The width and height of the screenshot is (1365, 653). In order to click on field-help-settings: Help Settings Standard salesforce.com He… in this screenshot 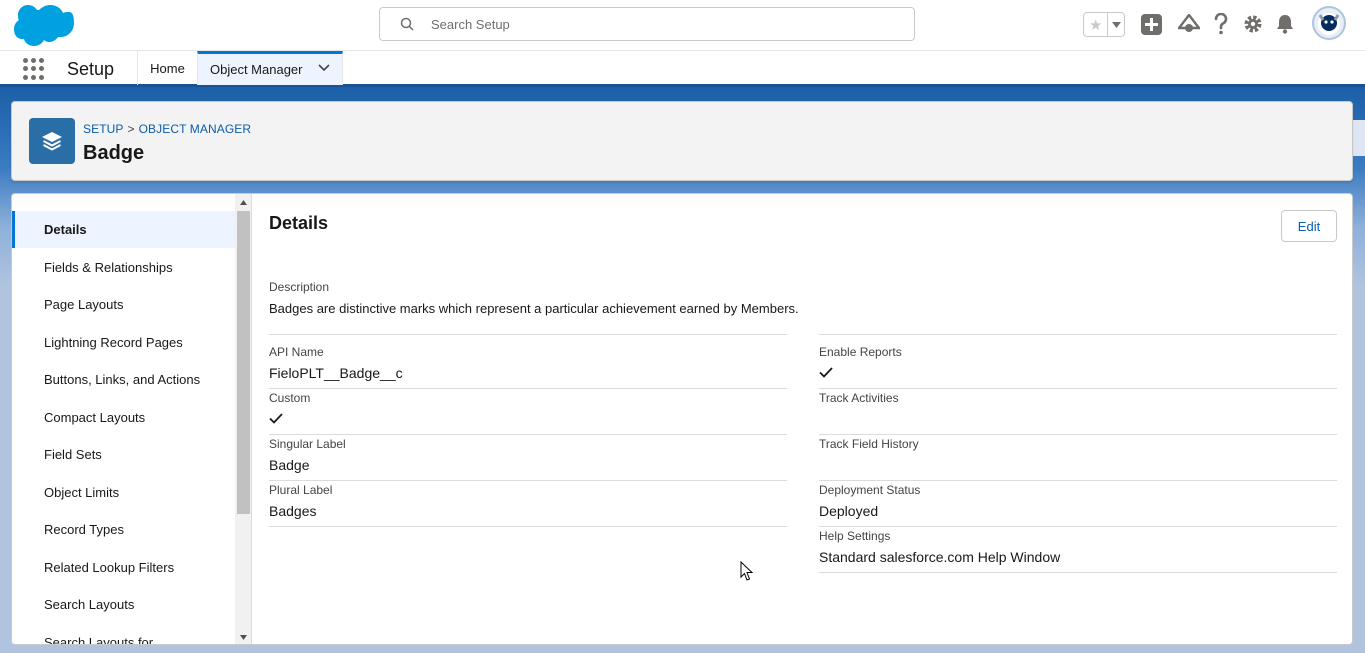, I will do `click(1078, 550)`.